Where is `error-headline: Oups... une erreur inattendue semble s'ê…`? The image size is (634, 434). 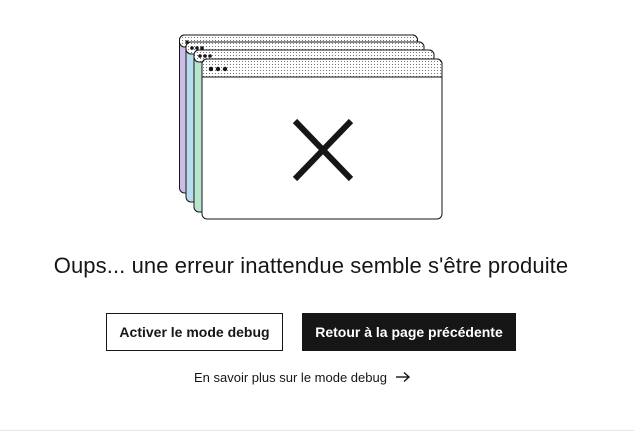 error-headline: Oups... une erreur inattendue semble s'ê… is located at coordinates (311, 265).